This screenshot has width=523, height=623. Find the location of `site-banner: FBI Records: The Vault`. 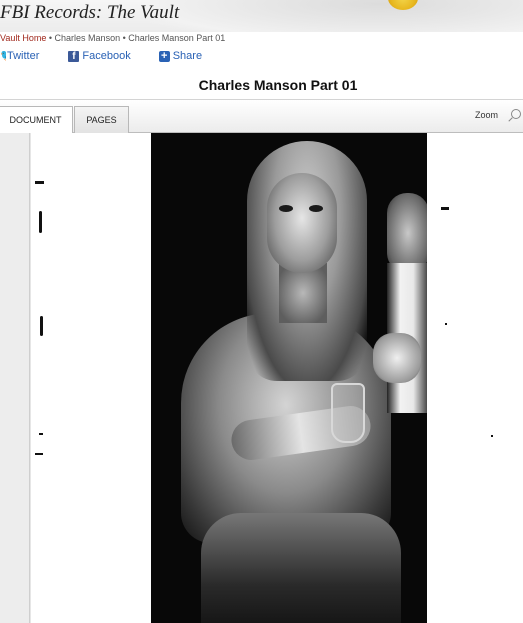

site-banner: FBI Records: The Vault is located at coordinates (261, 16).